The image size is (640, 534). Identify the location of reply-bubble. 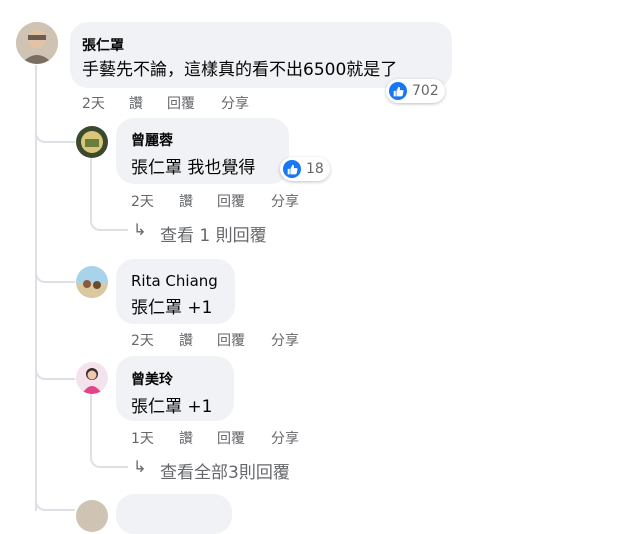
(174, 514).